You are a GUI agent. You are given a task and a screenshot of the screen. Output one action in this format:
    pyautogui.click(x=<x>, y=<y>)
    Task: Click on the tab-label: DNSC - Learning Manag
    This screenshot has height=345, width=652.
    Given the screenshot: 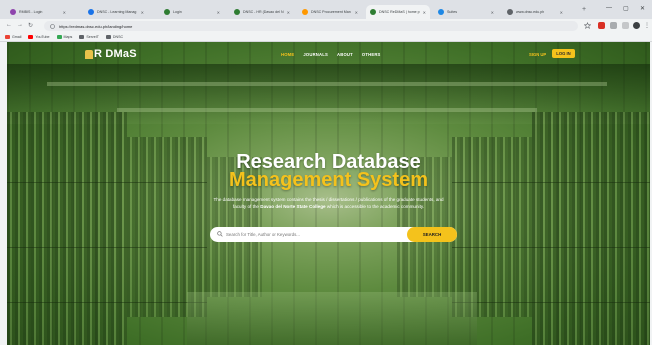 What is the action you would take?
    pyautogui.click(x=117, y=12)
    